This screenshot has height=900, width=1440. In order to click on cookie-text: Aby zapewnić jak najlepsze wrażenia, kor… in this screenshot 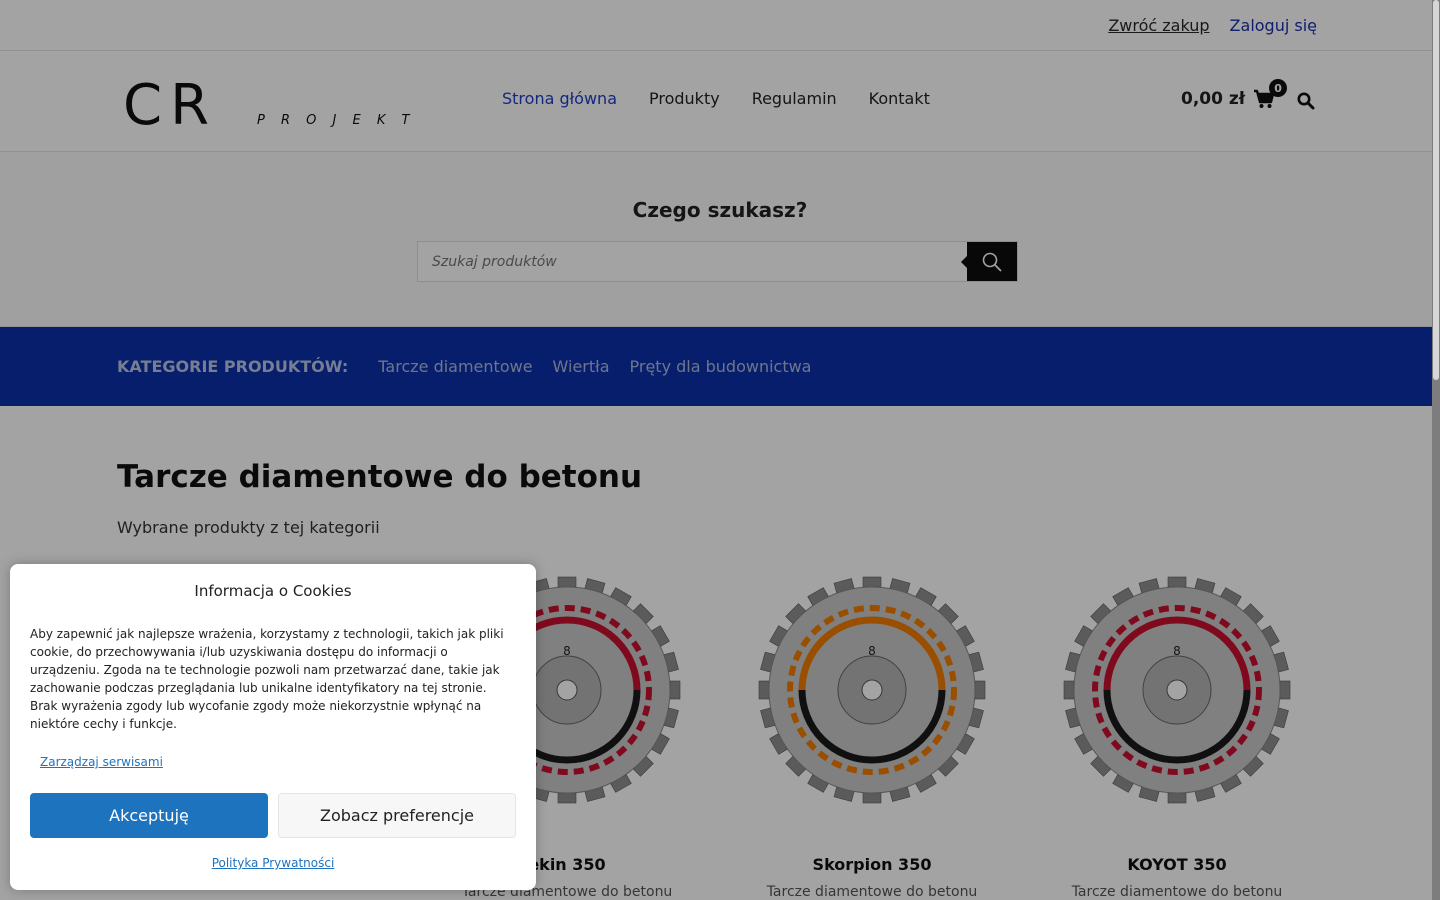, I will do `click(267, 679)`.